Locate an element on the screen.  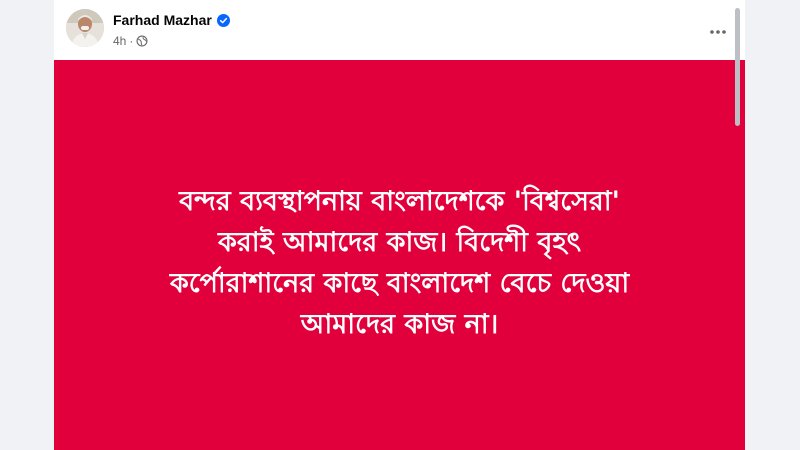
post-meta: 4h · is located at coordinates (130, 41).